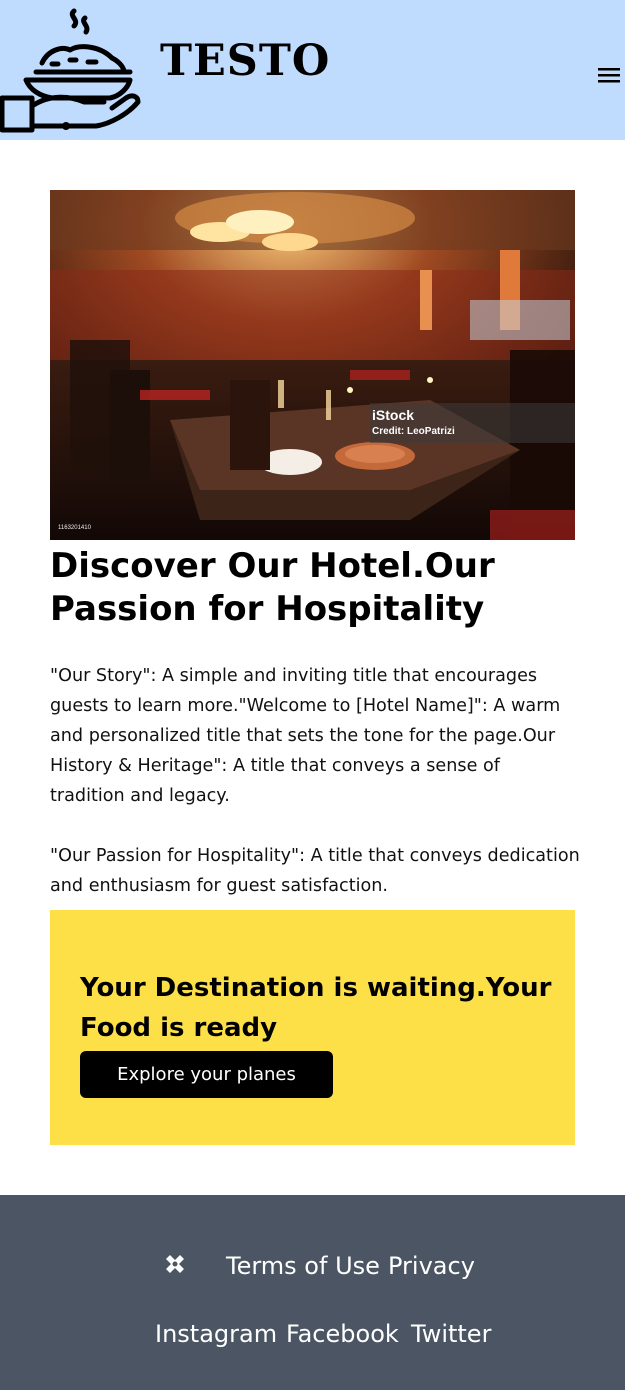  I want to click on watermark-brand: iStock, so click(393, 415).